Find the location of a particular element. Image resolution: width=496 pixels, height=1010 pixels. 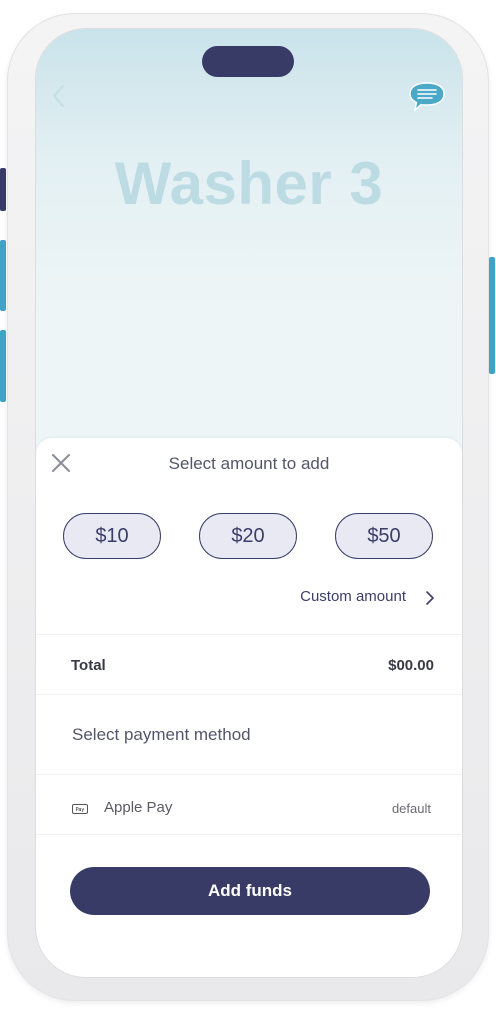

power-button is located at coordinates (492, 315).